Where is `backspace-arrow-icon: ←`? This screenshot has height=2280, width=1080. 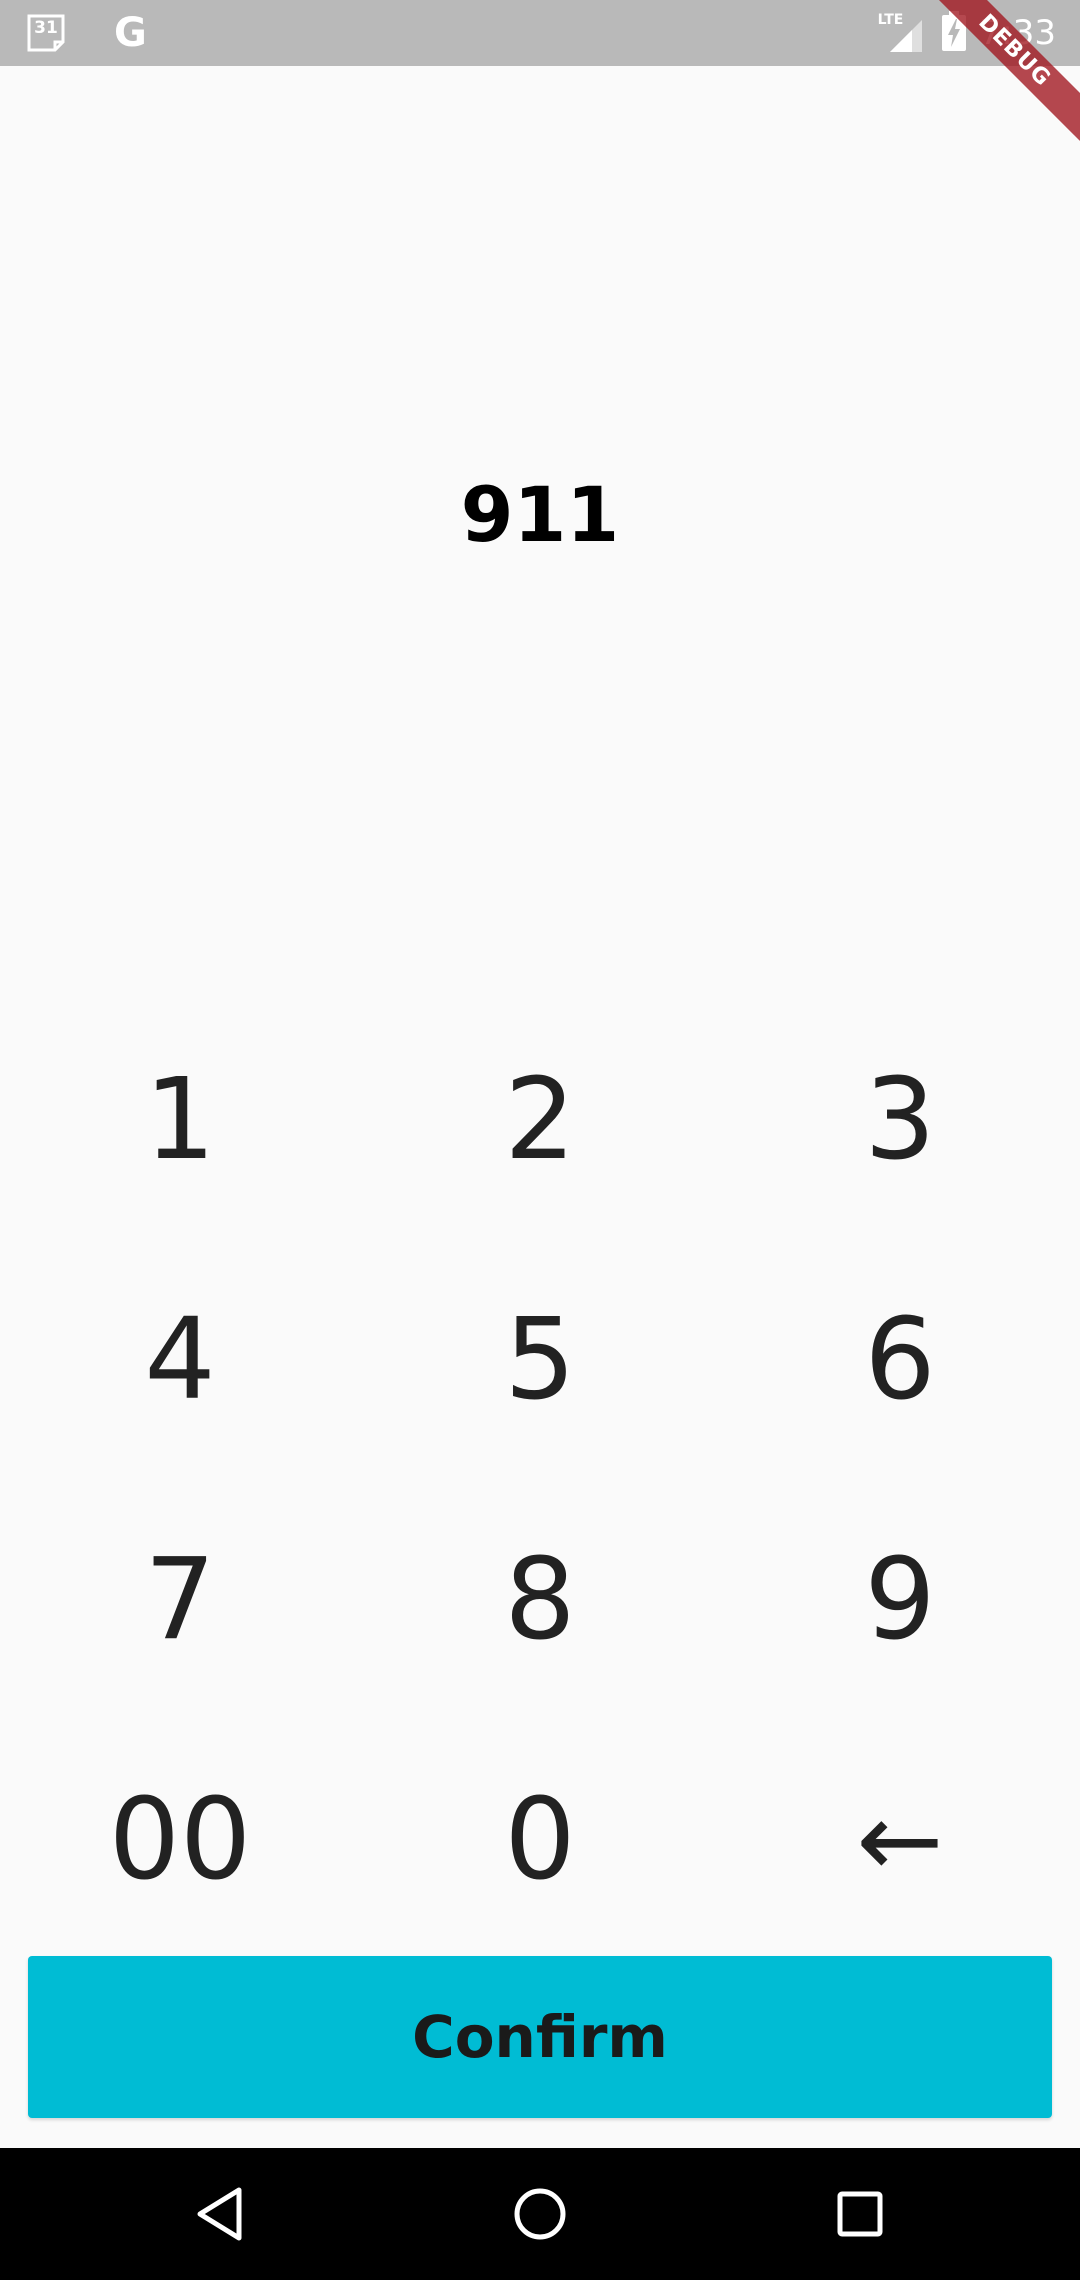 backspace-arrow-icon: ← is located at coordinates (900, 1840).